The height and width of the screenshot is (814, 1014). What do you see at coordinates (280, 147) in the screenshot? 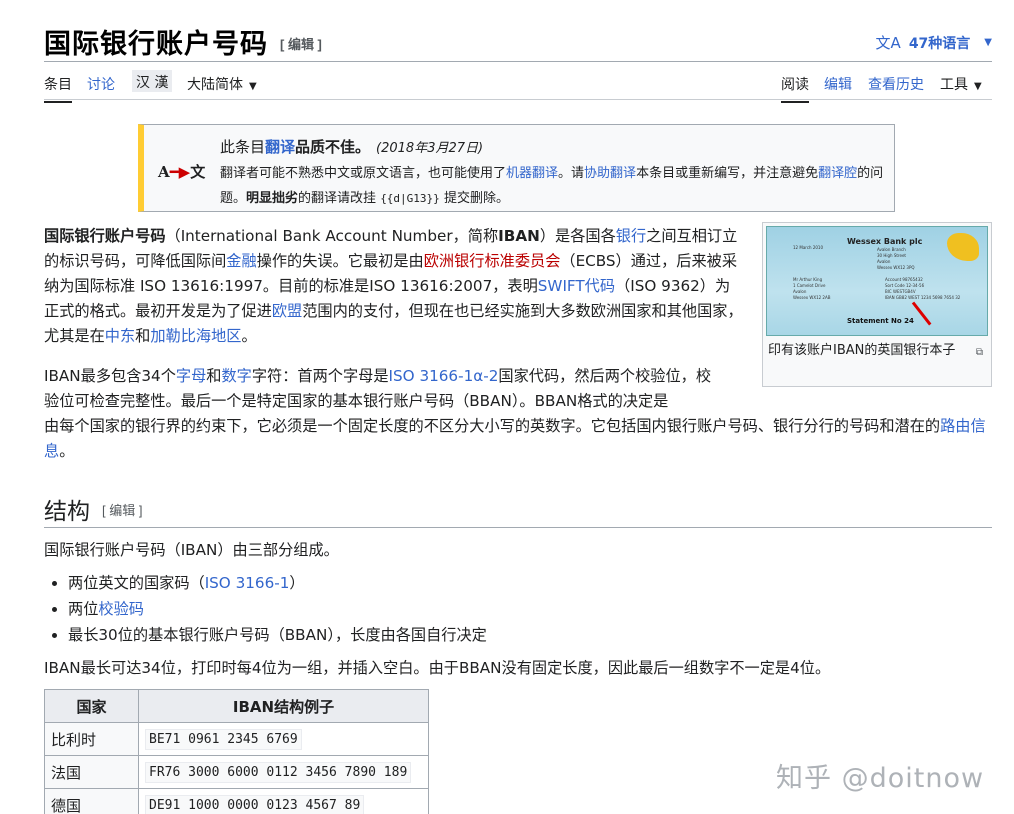
I see `notice-translate-link: 翻译` at bounding box center [280, 147].